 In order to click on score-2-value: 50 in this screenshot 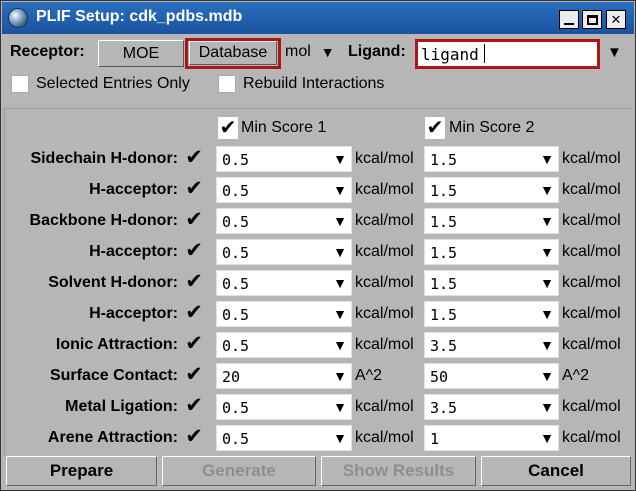, I will do `click(439, 377)`.